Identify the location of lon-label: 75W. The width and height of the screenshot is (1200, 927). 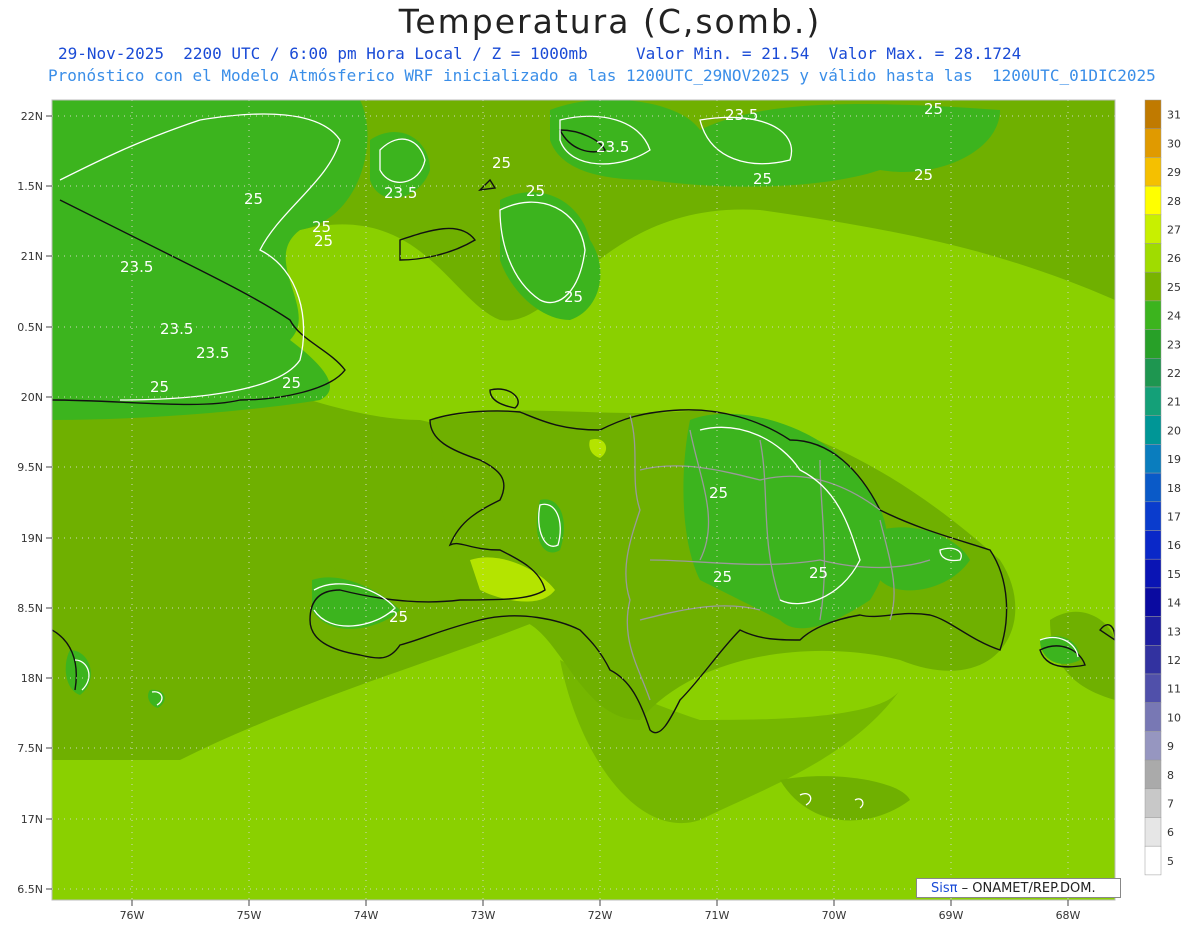
(249, 915).